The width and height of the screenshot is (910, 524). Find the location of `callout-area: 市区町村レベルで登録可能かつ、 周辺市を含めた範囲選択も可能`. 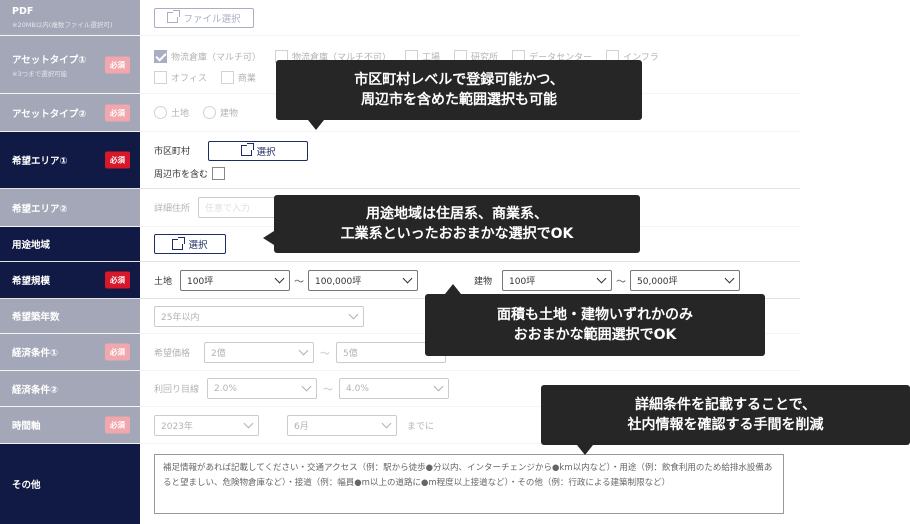

callout-area: 市区町村レベルで登録可能かつ、 周辺市を含めた範囲選択も可能 is located at coordinates (459, 95).